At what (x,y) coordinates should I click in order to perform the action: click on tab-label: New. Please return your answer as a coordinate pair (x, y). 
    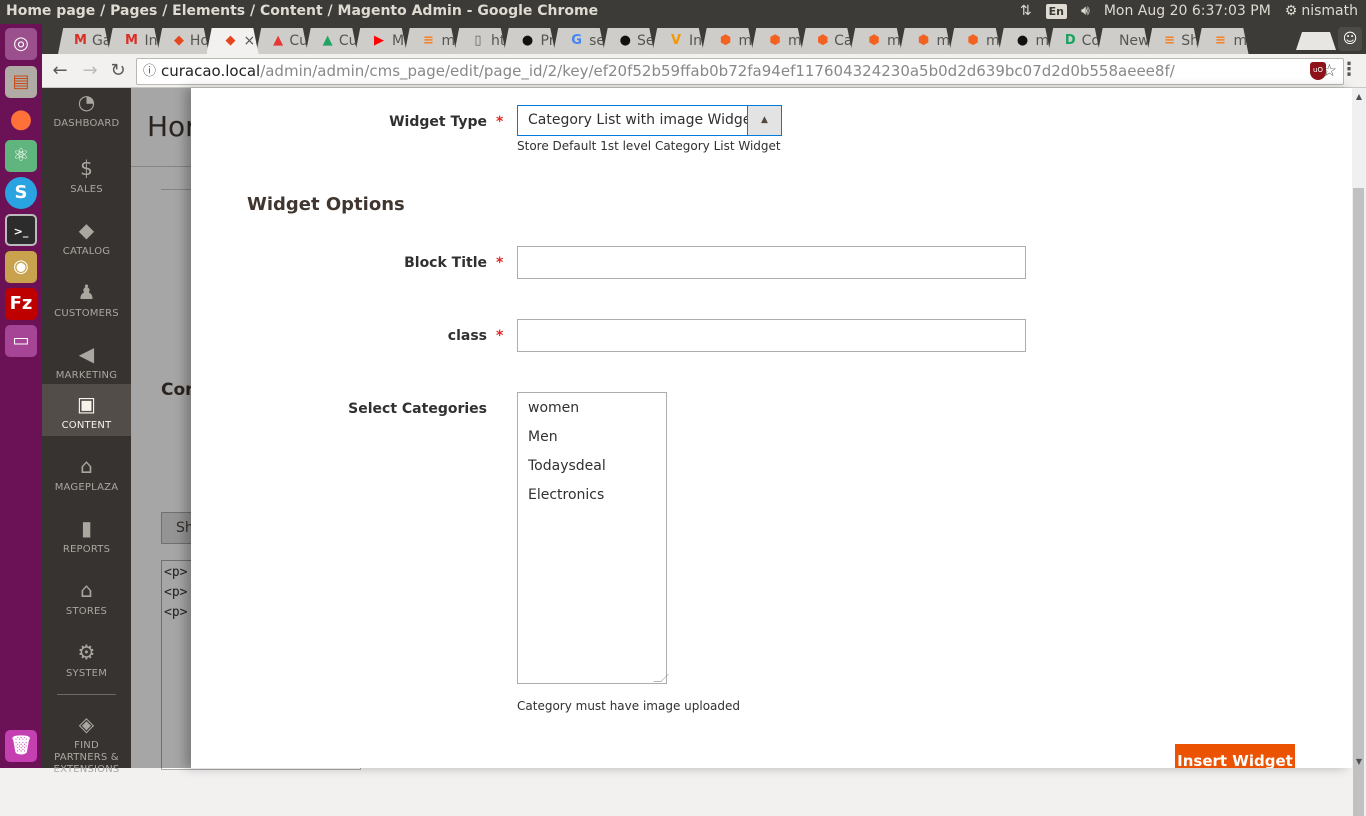
    Looking at the image, I should click on (1134, 41).